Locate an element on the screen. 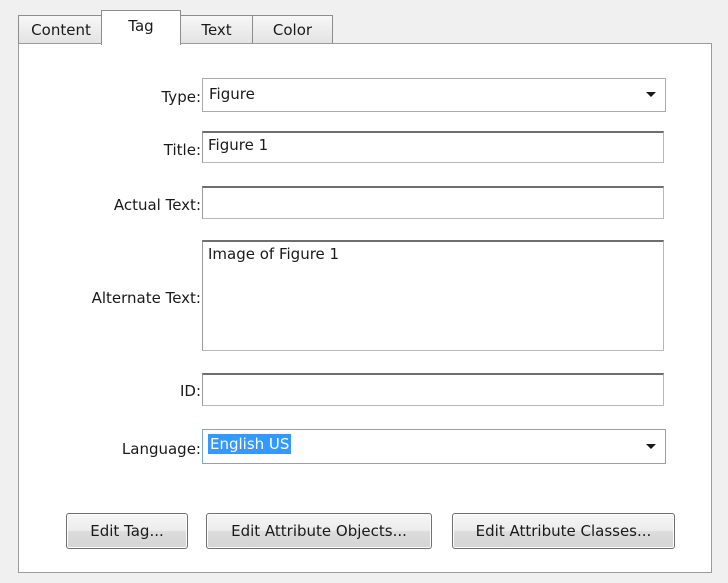 The image size is (728, 583). actual-text-field is located at coordinates (433, 202).